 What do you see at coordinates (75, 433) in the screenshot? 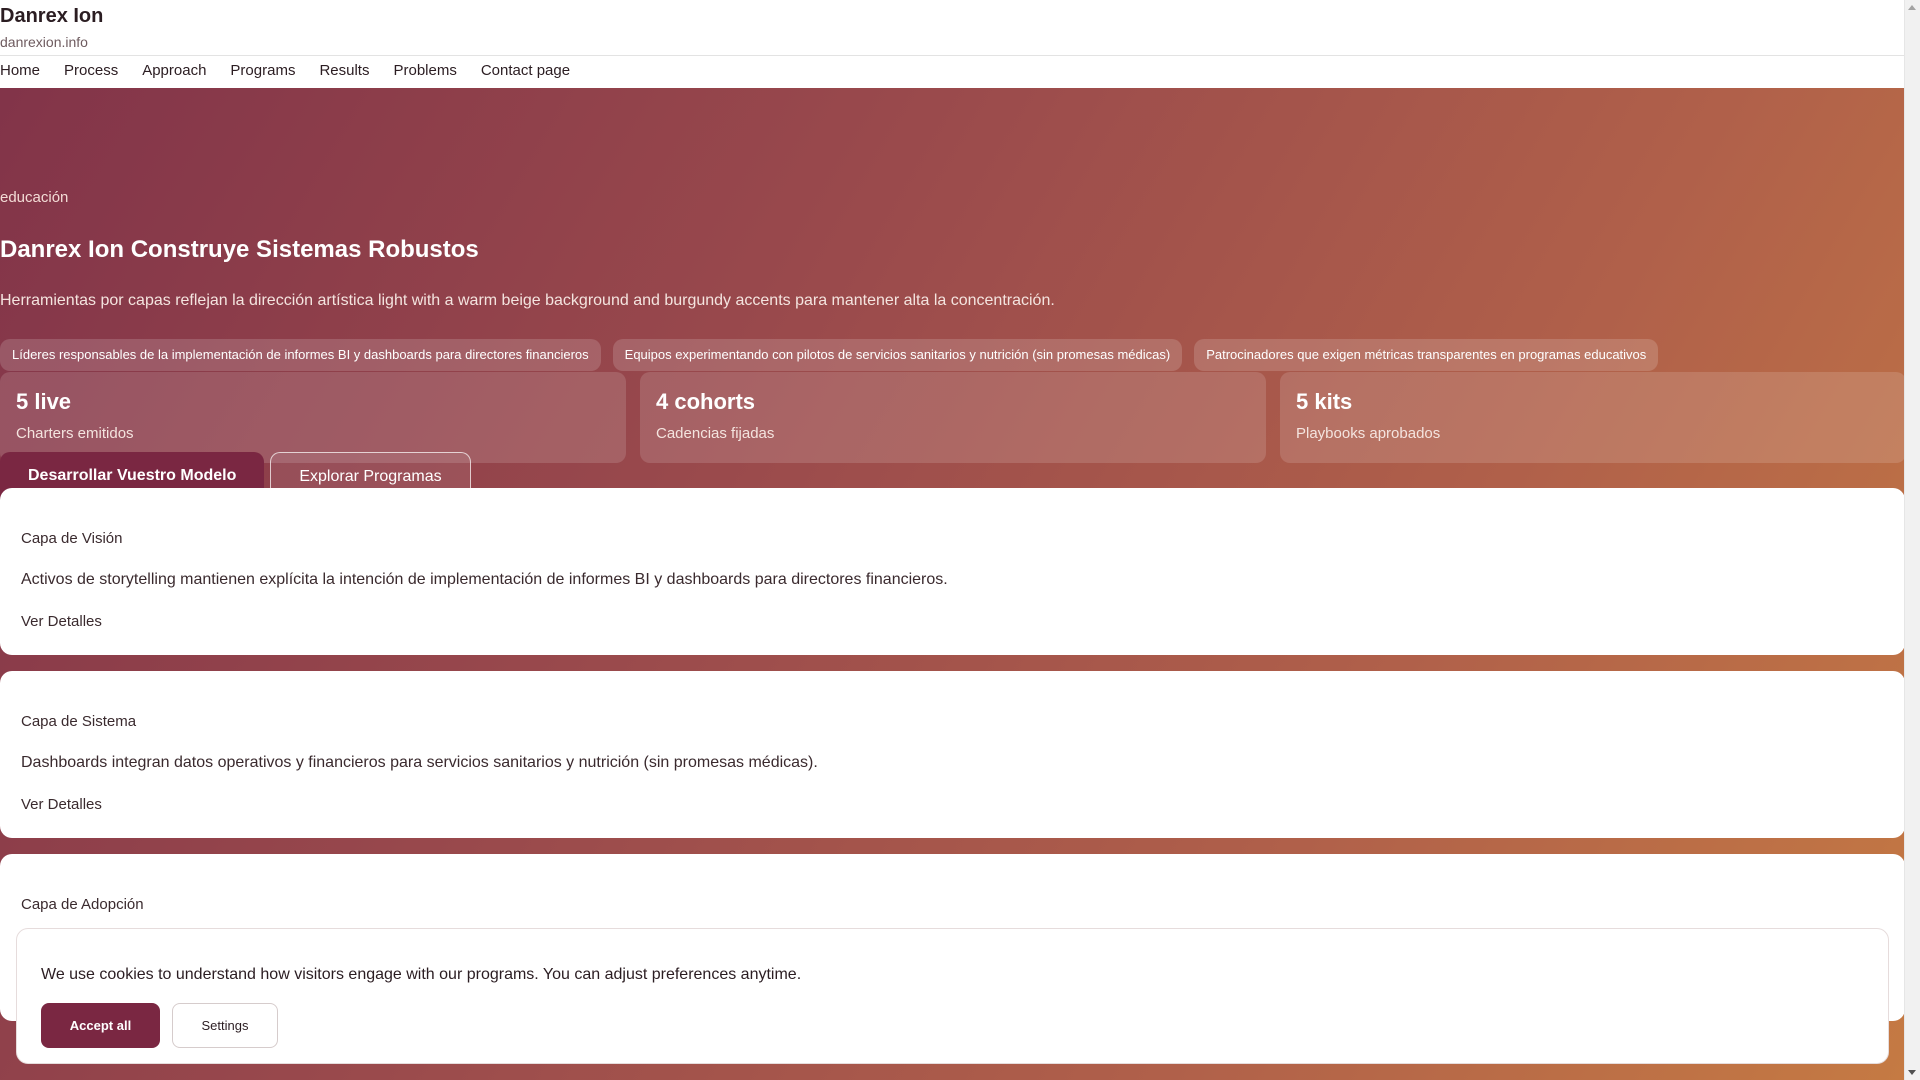
I see `stat-label: Charters emitidos` at bounding box center [75, 433].